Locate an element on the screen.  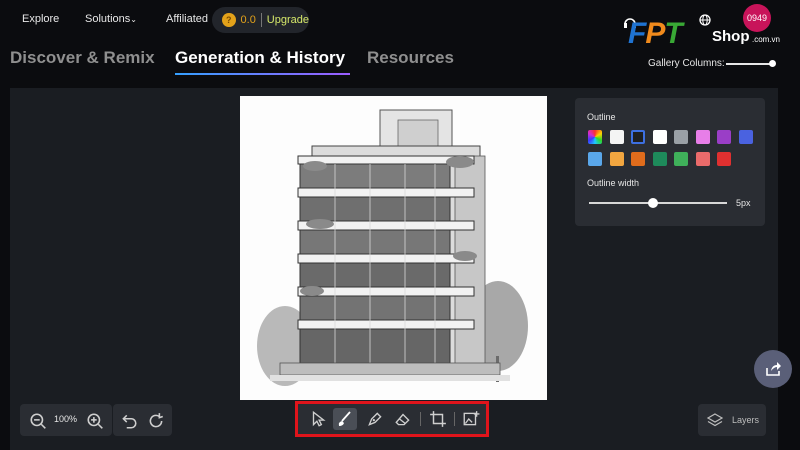
logo-fpt: FPT is located at coordinates (655, 33).